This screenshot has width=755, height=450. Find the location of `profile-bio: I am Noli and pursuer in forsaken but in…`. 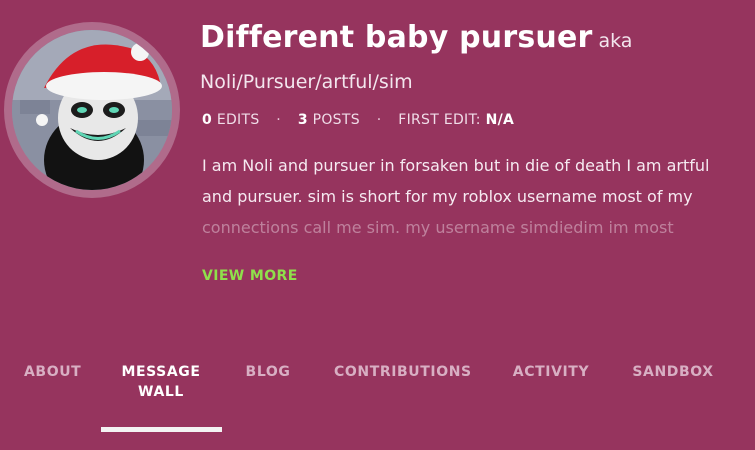

profile-bio: I am Noli and pursuer in forsaken but in… is located at coordinates (462, 196).